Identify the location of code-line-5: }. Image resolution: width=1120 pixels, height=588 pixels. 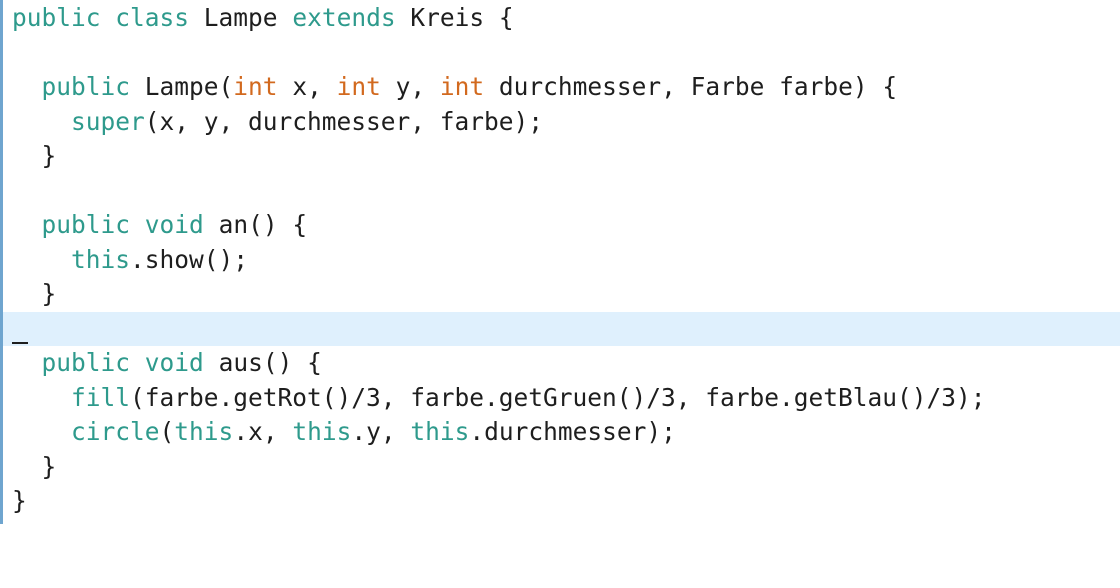
(561, 156).